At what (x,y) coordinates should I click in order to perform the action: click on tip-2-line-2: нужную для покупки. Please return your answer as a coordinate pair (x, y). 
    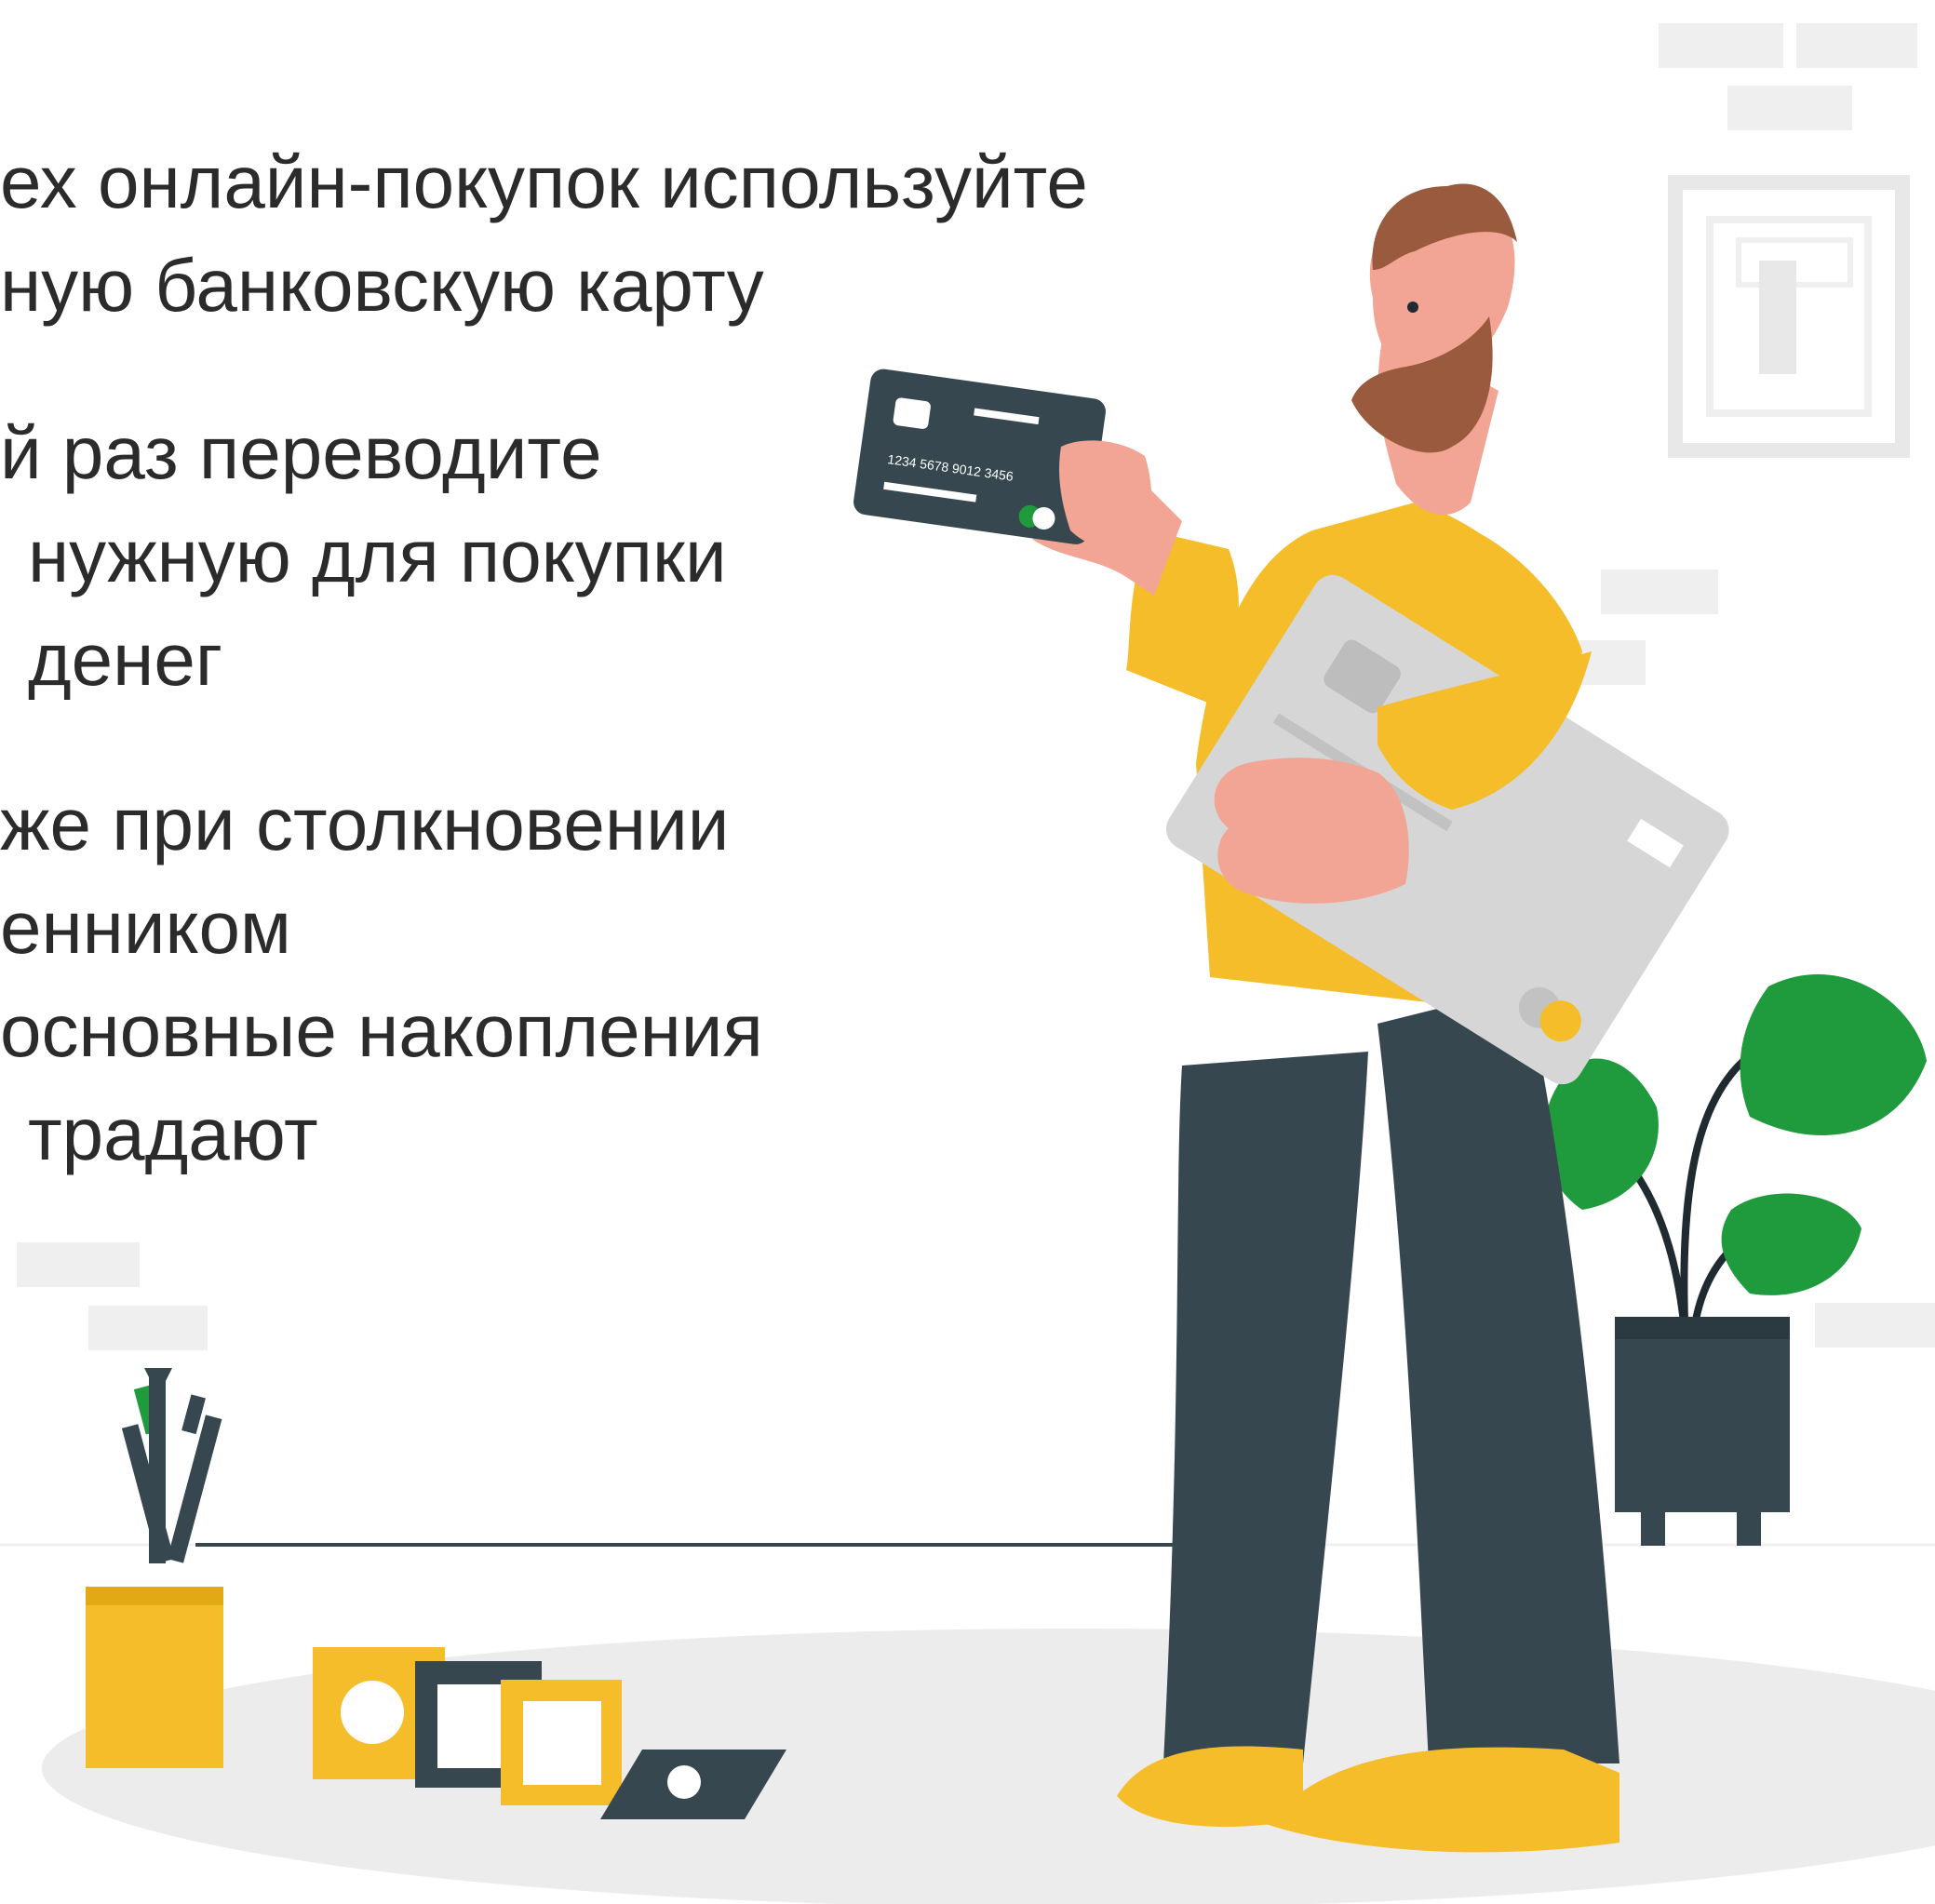
    Looking at the image, I should click on (377, 556).